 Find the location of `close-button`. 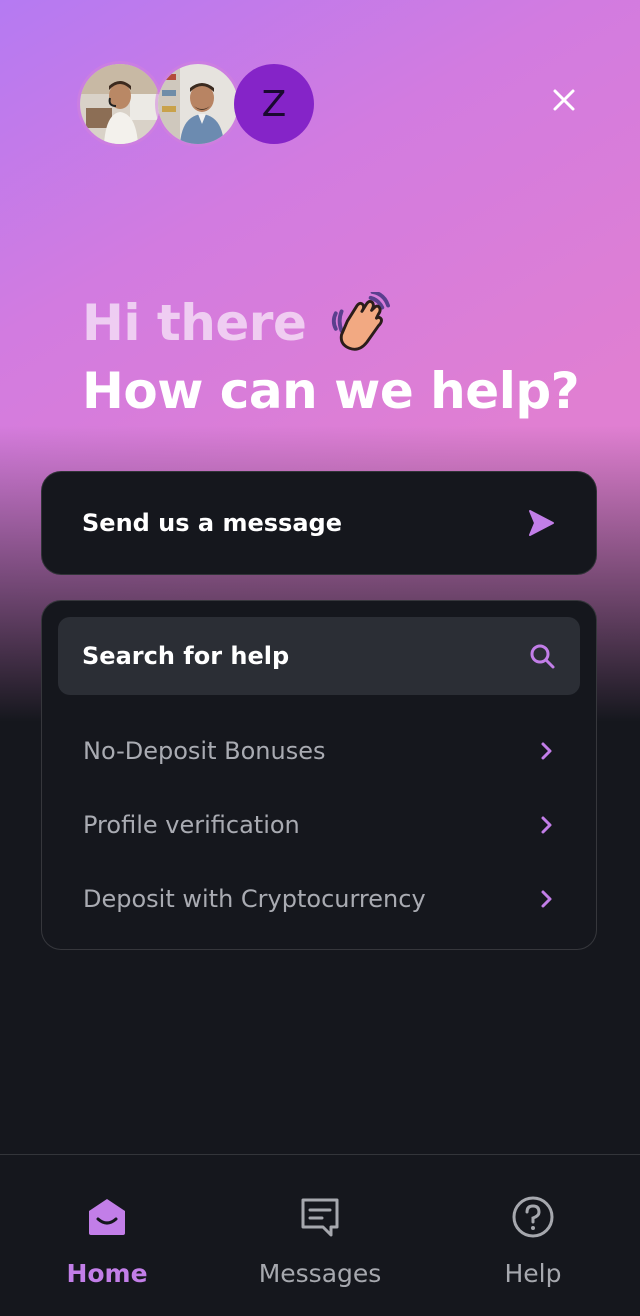

close-button is located at coordinates (564, 100).